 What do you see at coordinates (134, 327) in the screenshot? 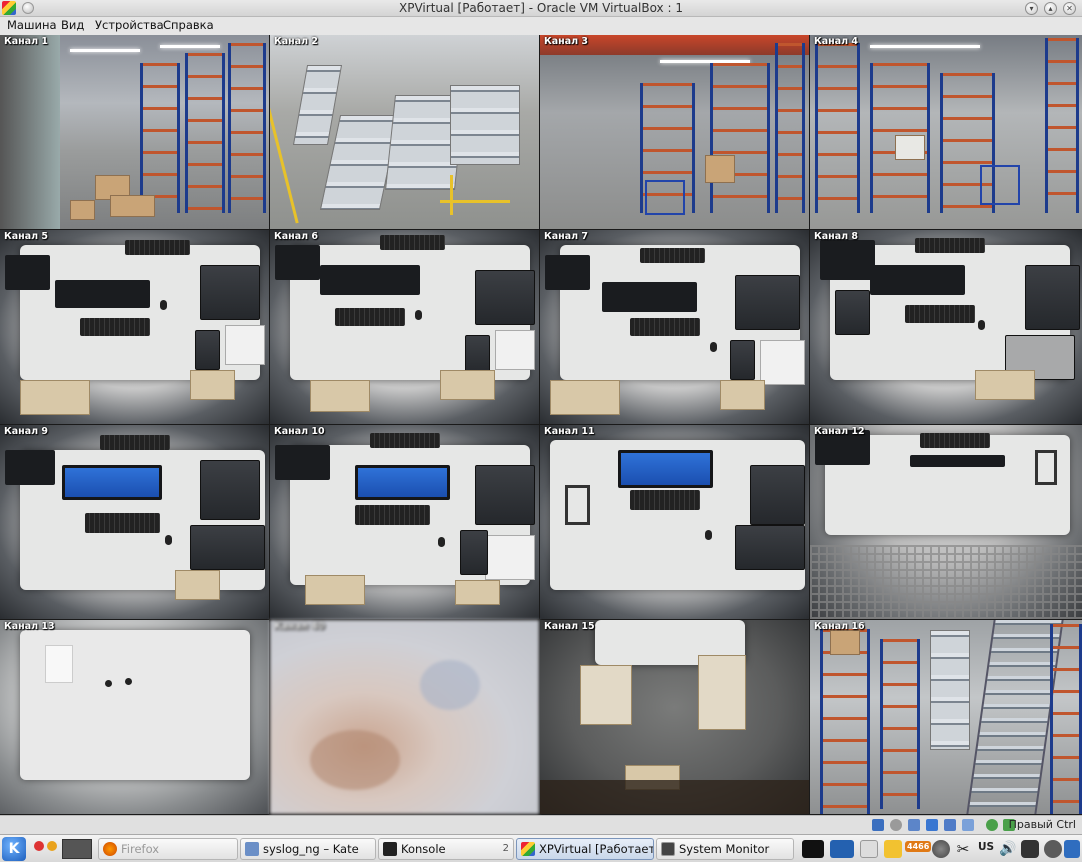
I see `camera-feed-5: Канал 5` at bounding box center [134, 327].